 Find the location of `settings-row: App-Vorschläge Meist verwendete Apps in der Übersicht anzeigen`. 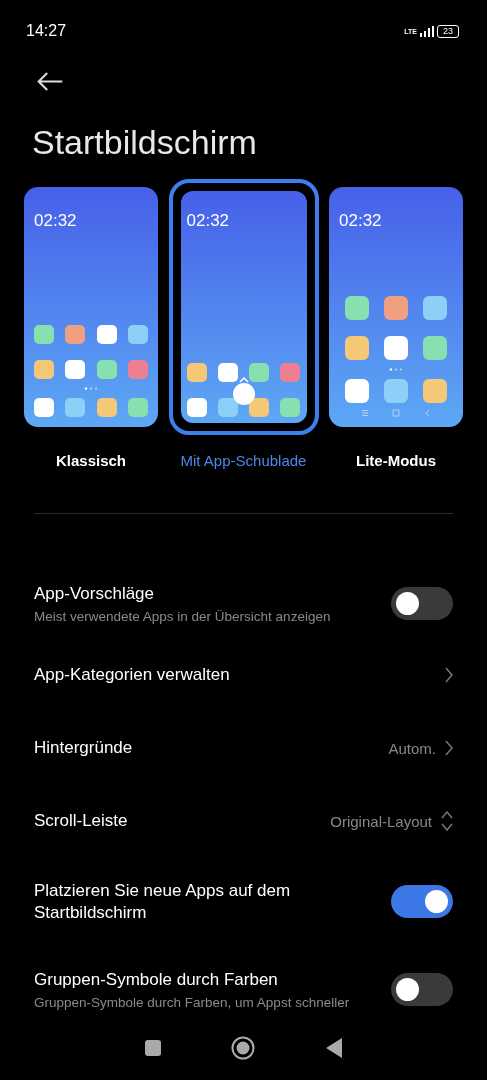

settings-row: App-Vorschläge Meist verwendete Apps in der Übersicht anzeigen is located at coordinates (243, 603).